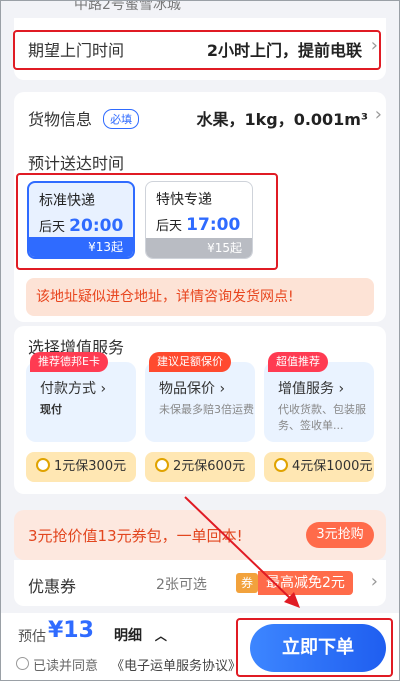  I want to click on service-payment: 推荐德邦E卡 付款方式 › 现付, so click(81, 397).